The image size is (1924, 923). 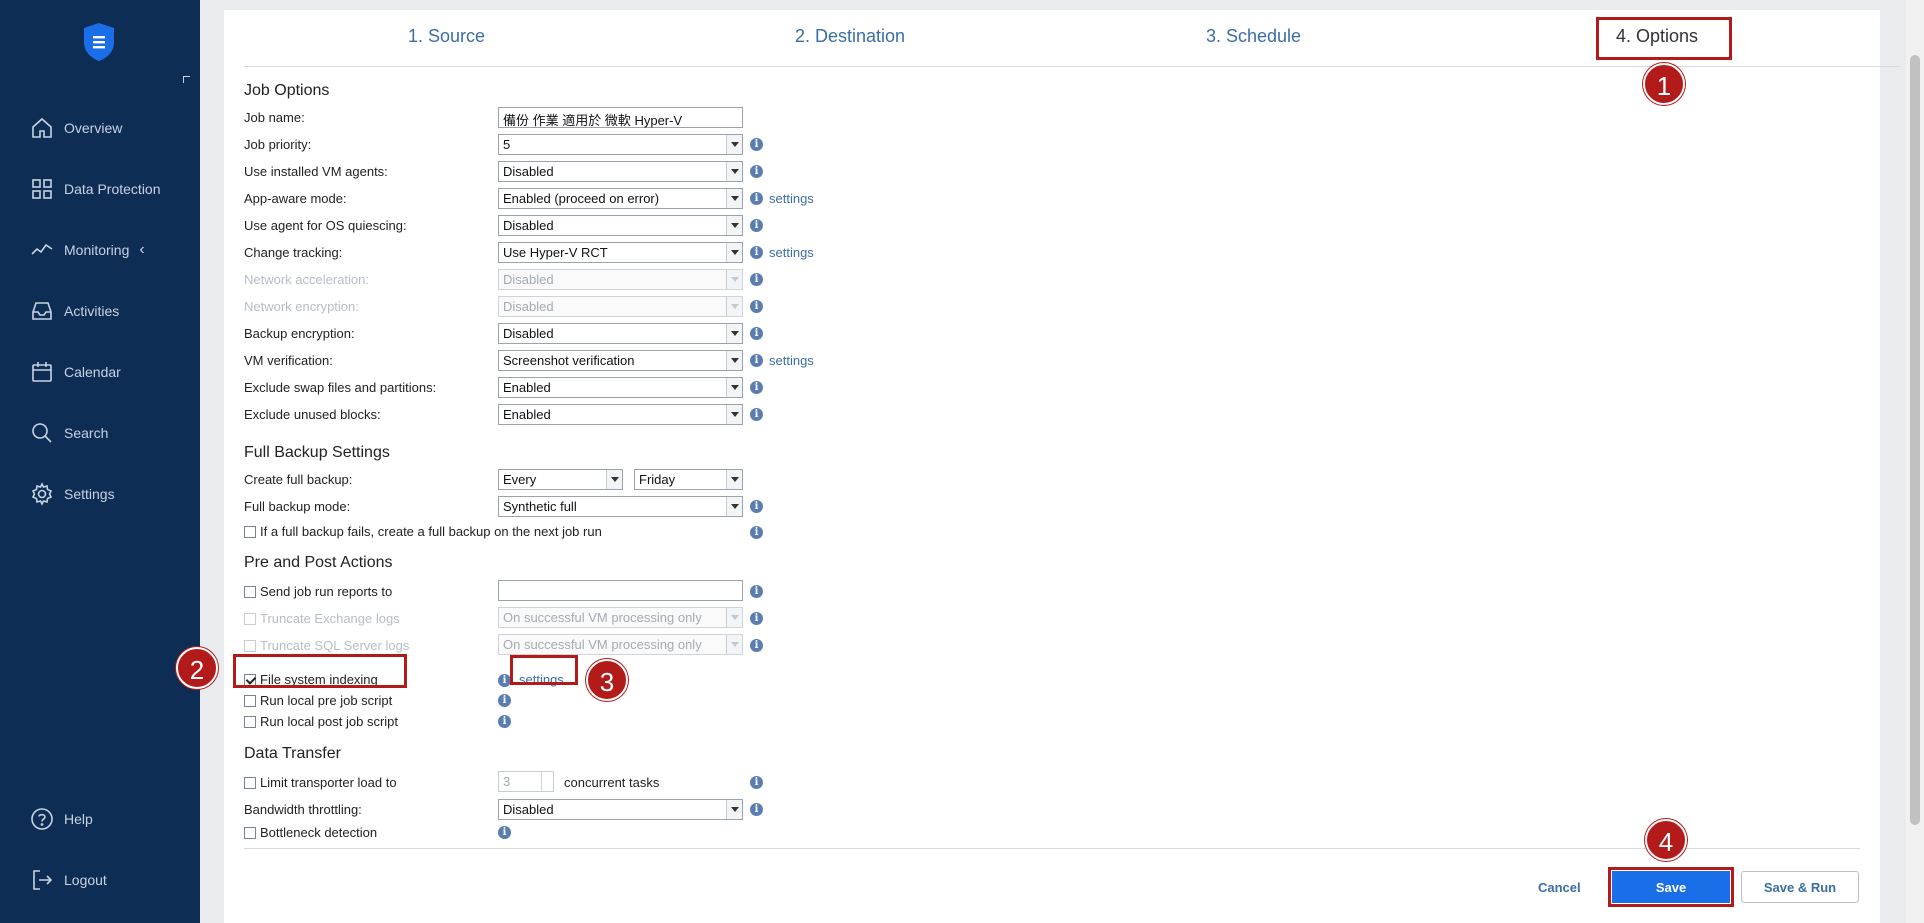 What do you see at coordinates (620, 506) in the screenshot?
I see `full-backup-mode-select: Synthetic full` at bounding box center [620, 506].